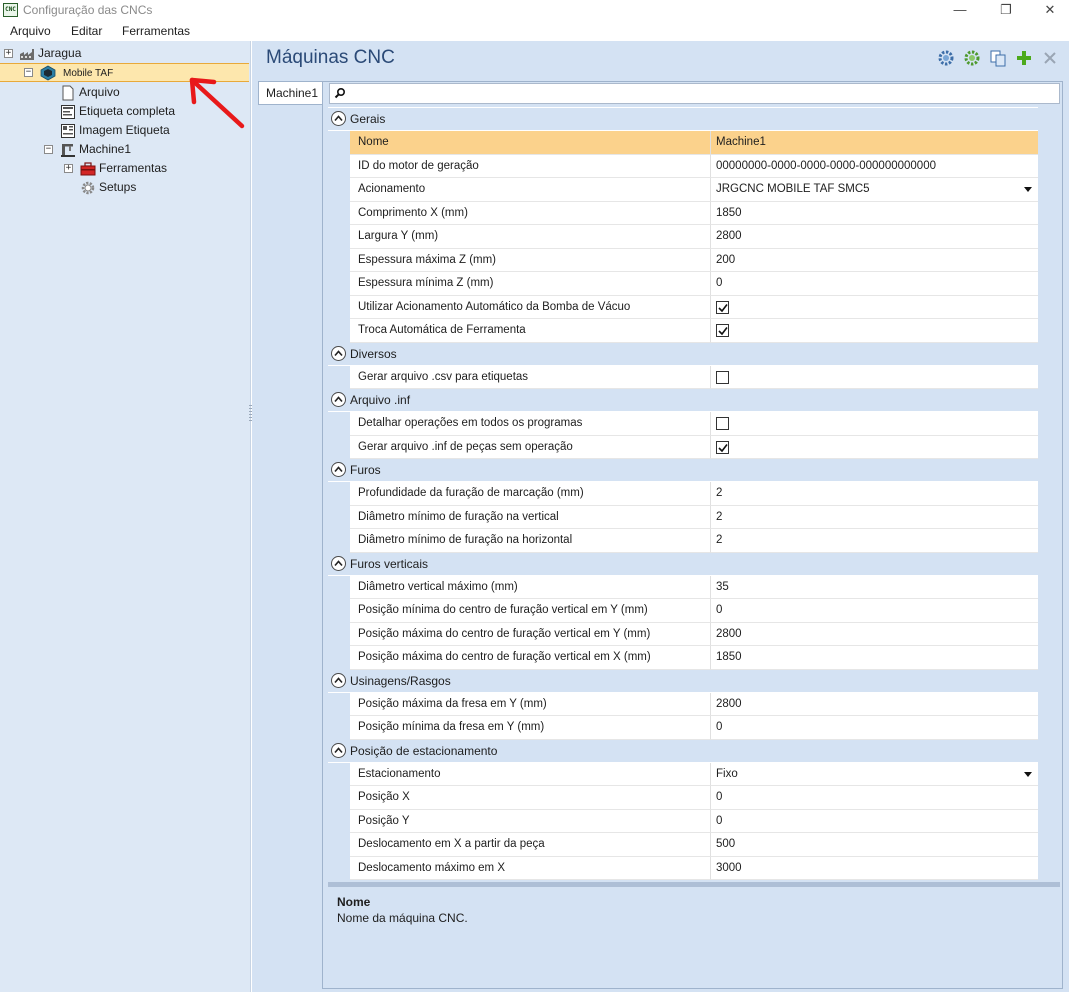  Describe the element at coordinates (124, 53) in the screenshot. I see `tree-node-jaragua: + Jaragua` at that location.